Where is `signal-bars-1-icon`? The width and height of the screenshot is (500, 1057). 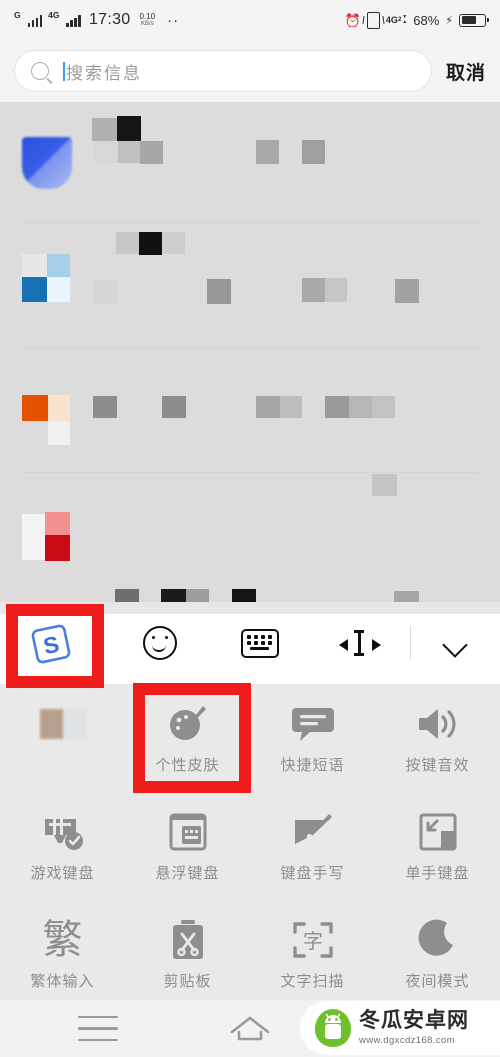 signal-bars-1-icon is located at coordinates (35, 20).